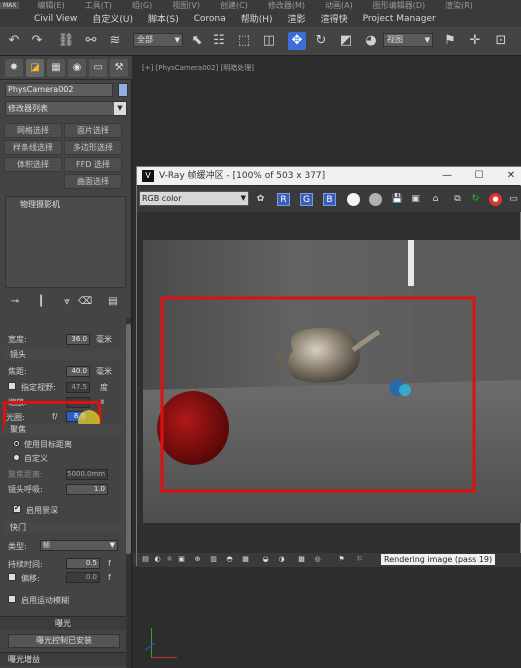  I want to click on viewport-label: [+] [PhysCamera002] [明暗处理], so click(198, 68).